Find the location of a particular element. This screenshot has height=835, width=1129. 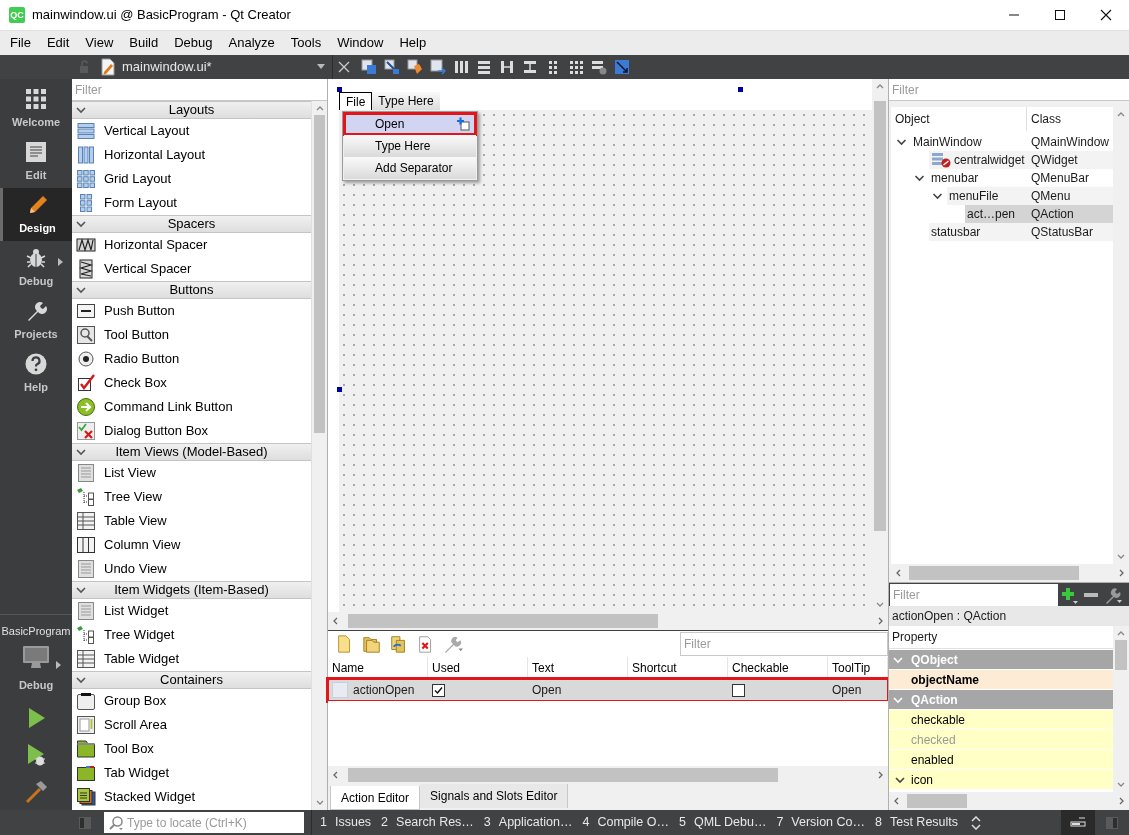

widget-item: Tab Widget is located at coordinates (191, 773).